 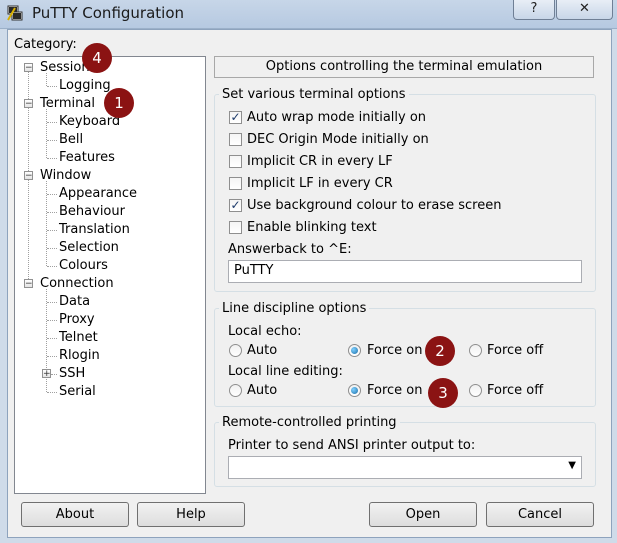 What do you see at coordinates (285, 371) in the screenshot?
I see `local-line-editing-label: Local line editing:` at bounding box center [285, 371].